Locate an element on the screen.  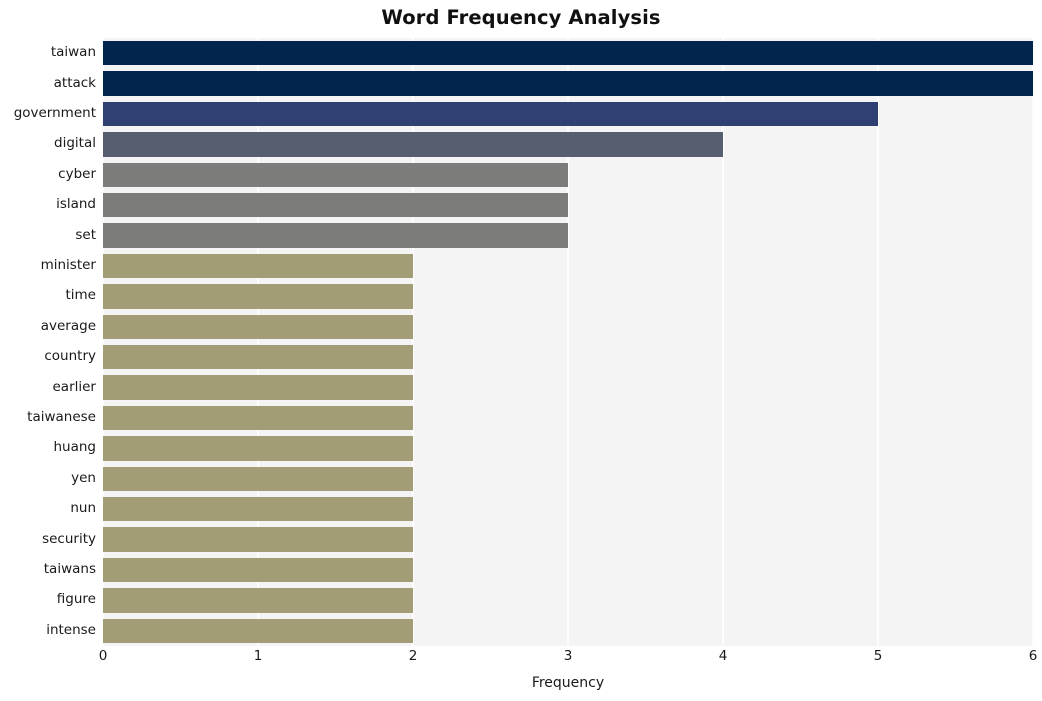
bar-nun is located at coordinates (258, 509).